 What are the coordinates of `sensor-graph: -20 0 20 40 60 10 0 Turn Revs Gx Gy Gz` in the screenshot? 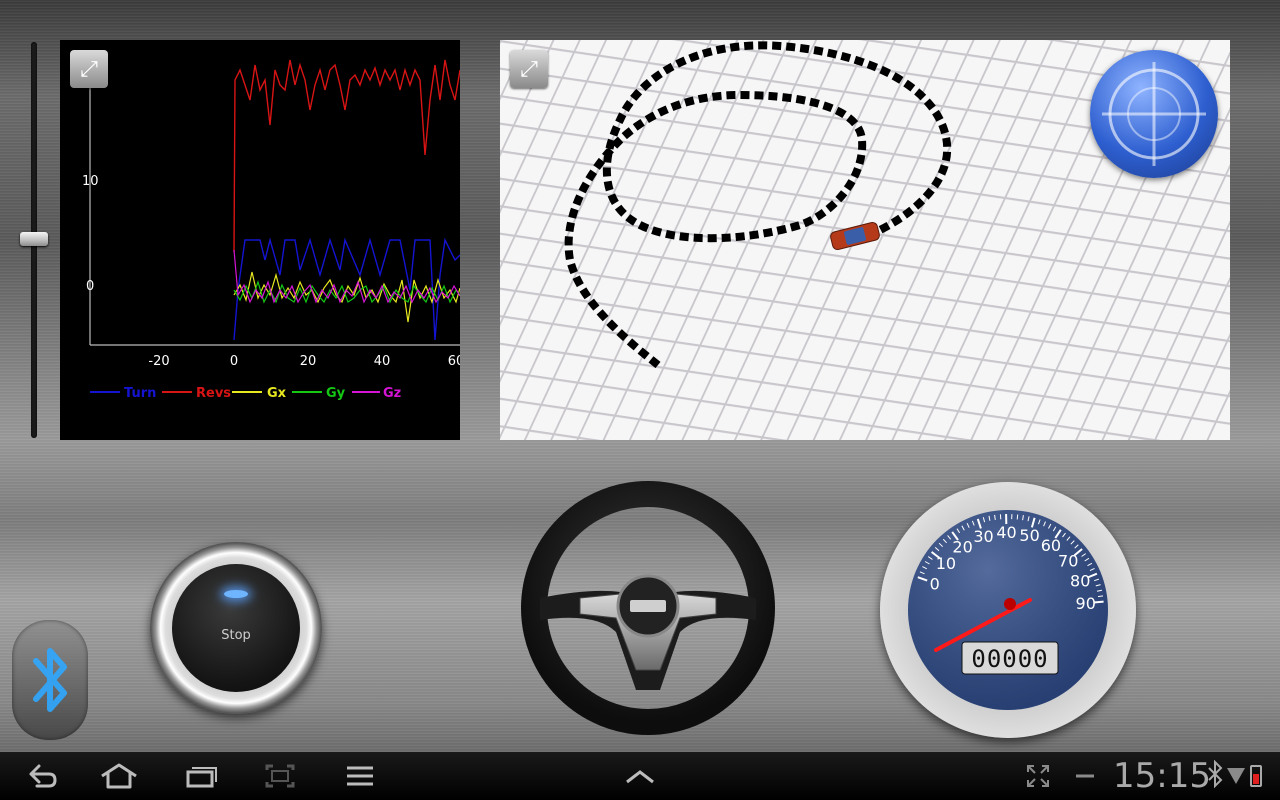 It's located at (271, 230).